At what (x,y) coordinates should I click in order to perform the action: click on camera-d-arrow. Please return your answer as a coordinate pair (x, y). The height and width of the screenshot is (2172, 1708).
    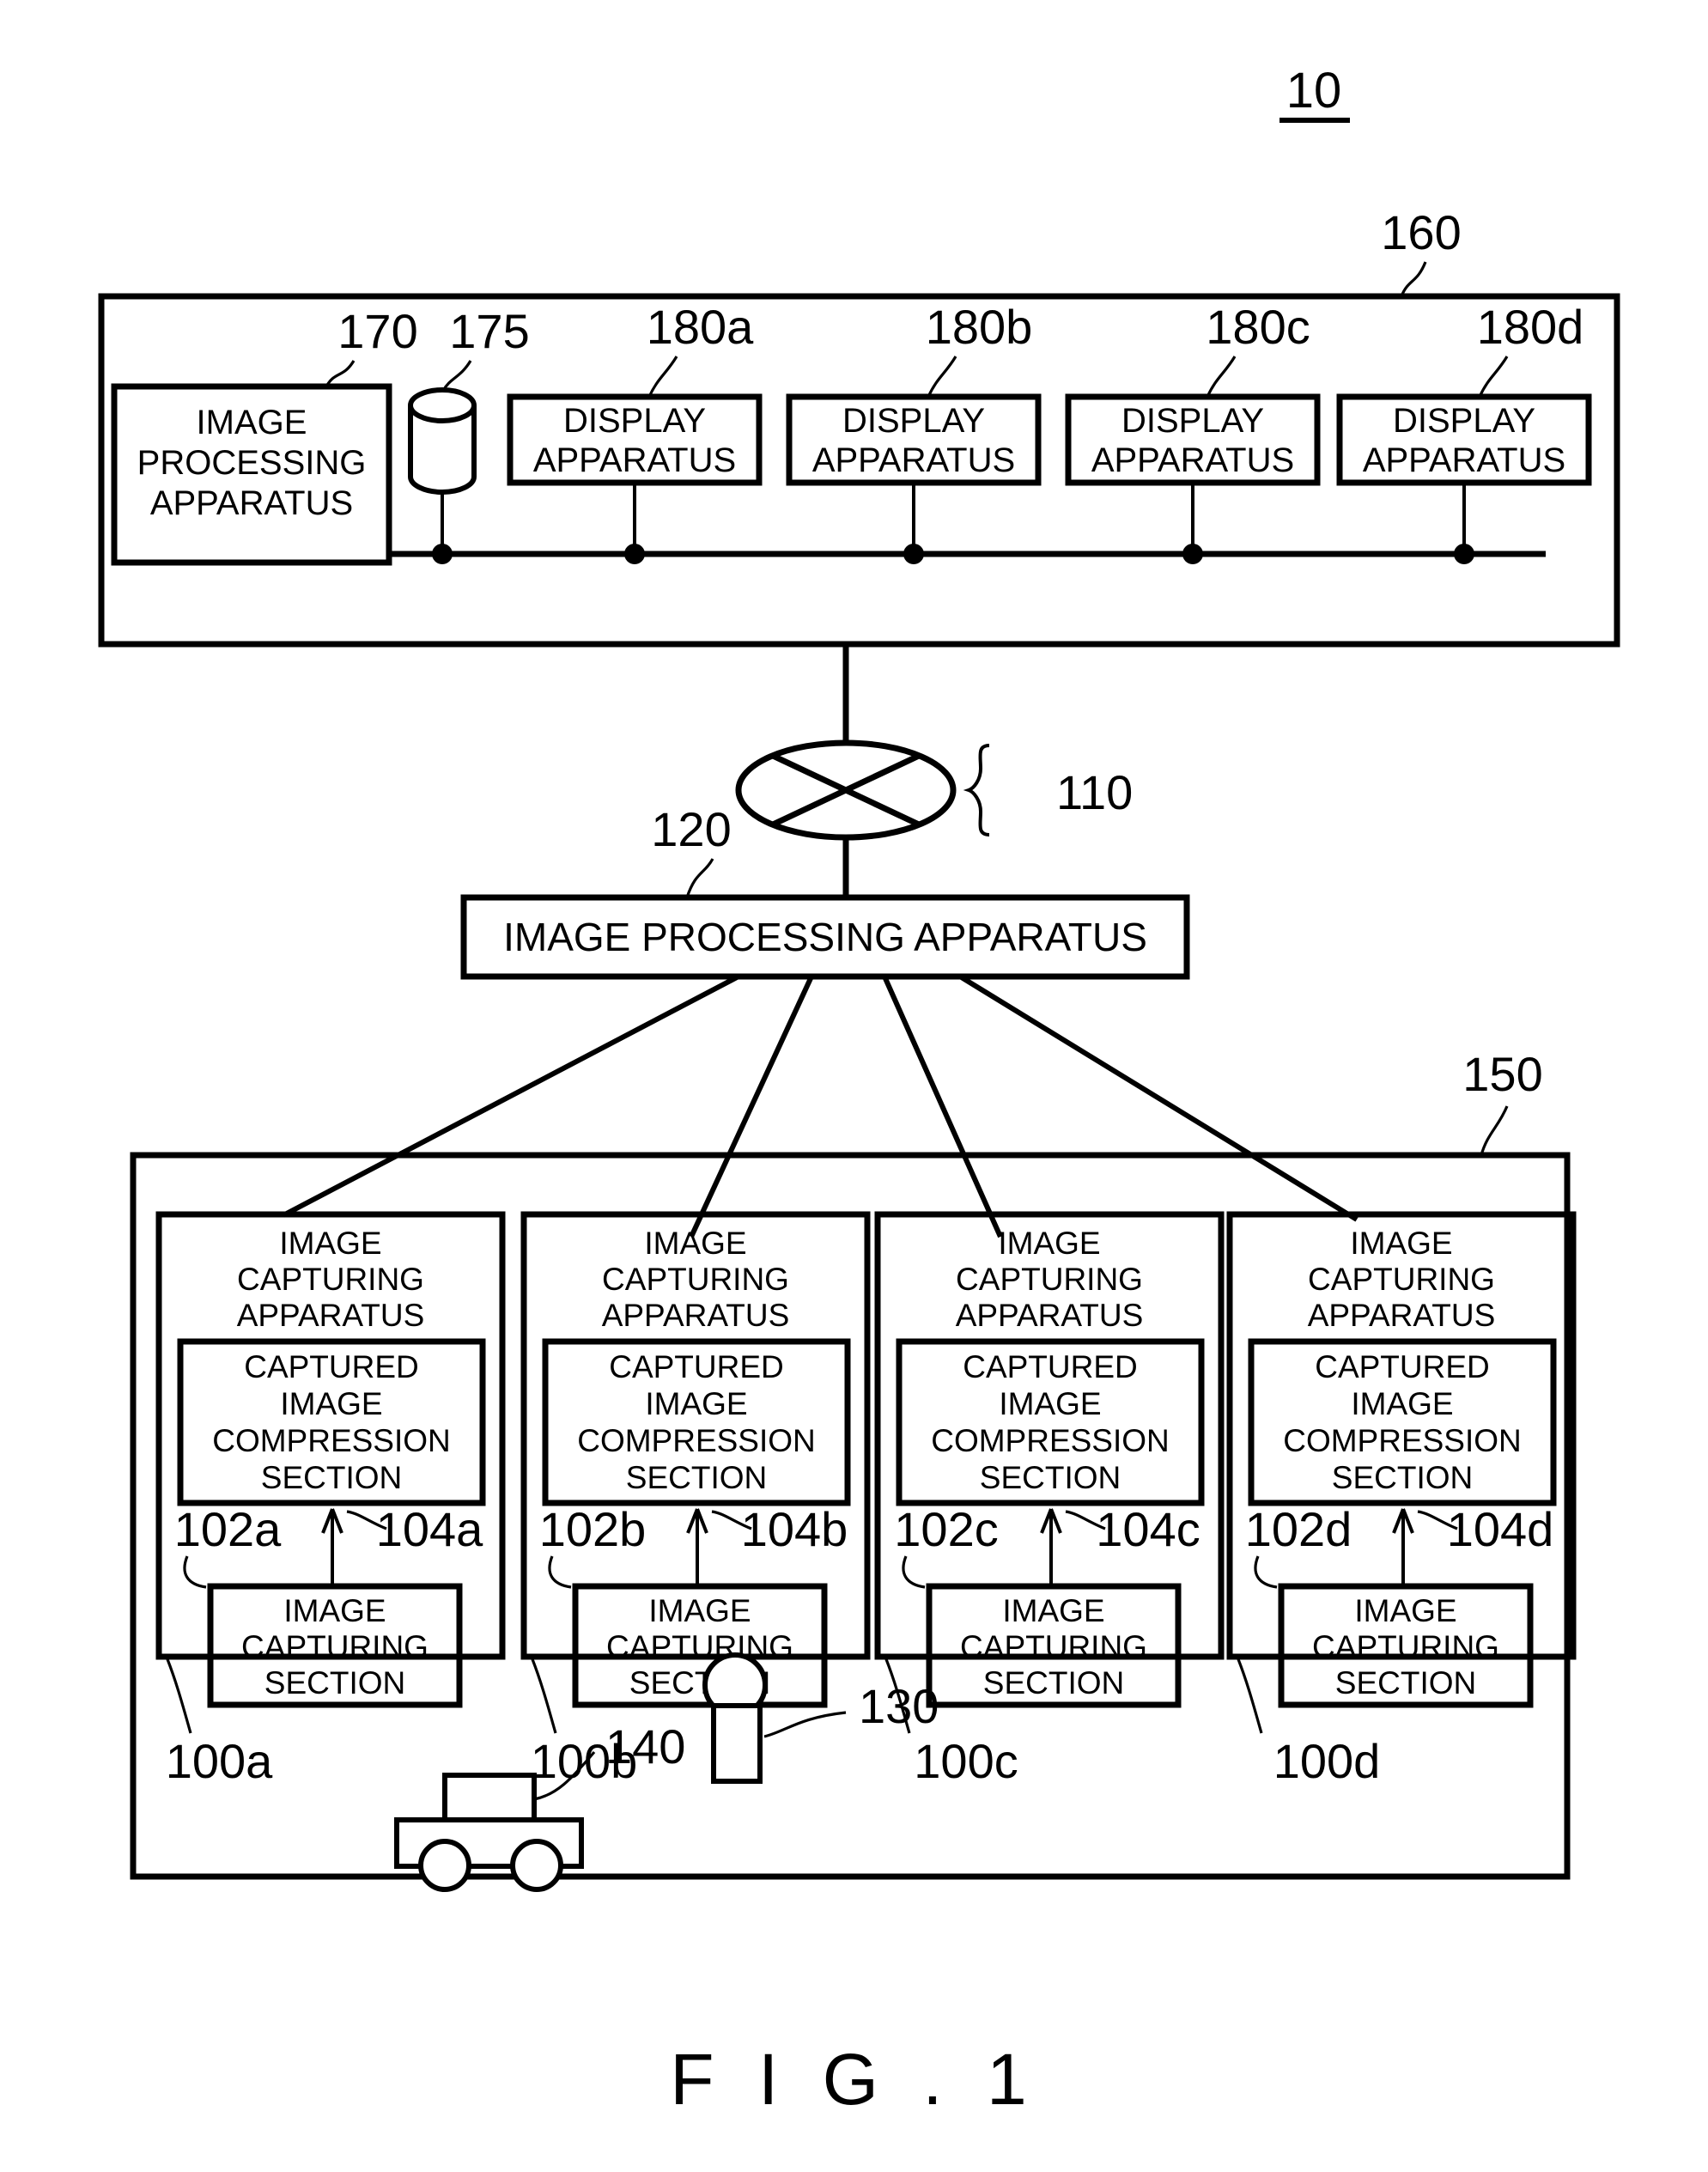
    Looking at the image, I should click on (1403, 1546).